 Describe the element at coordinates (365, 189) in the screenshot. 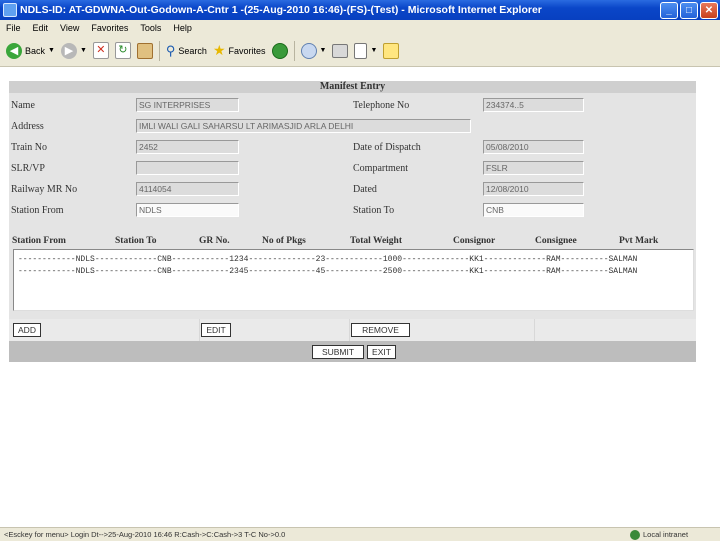

I see `dated-label: Dated` at that location.